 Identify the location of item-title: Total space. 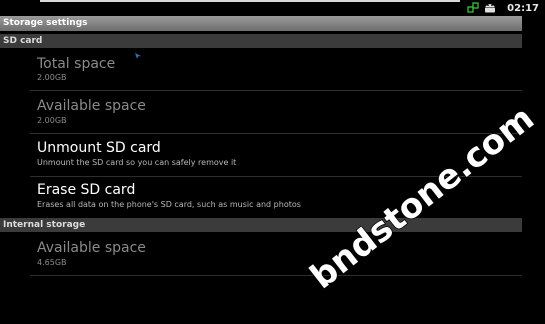
(76, 64).